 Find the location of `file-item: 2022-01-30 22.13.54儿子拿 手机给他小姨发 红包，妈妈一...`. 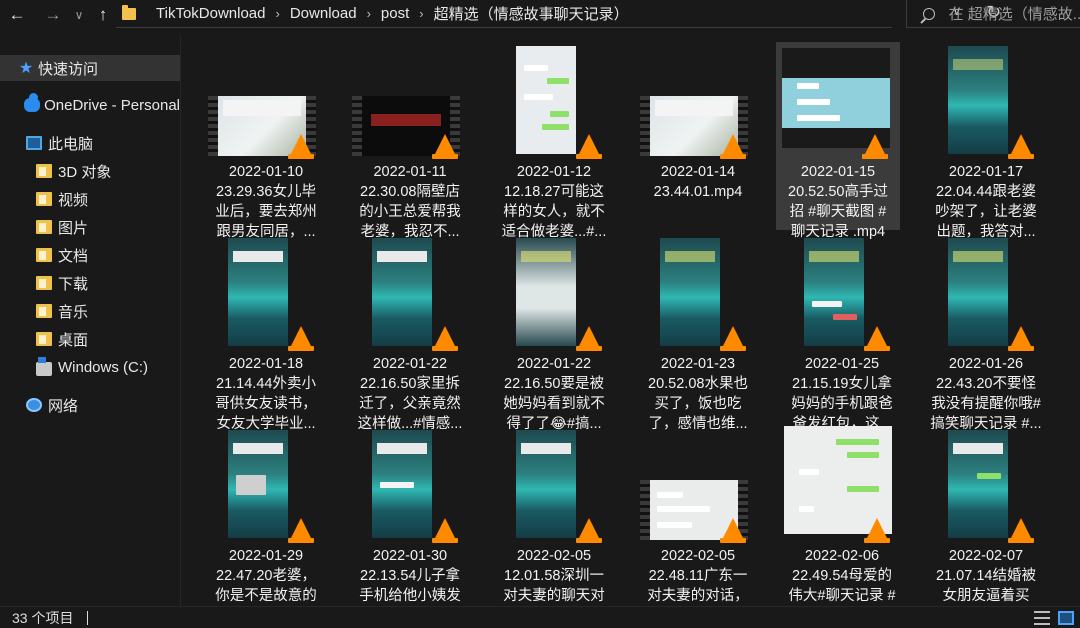

file-item: 2022-01-30 22.13.54儿子拿 手机给他小姨发 红包，妈妈一... is located at coordinates (410, 516).